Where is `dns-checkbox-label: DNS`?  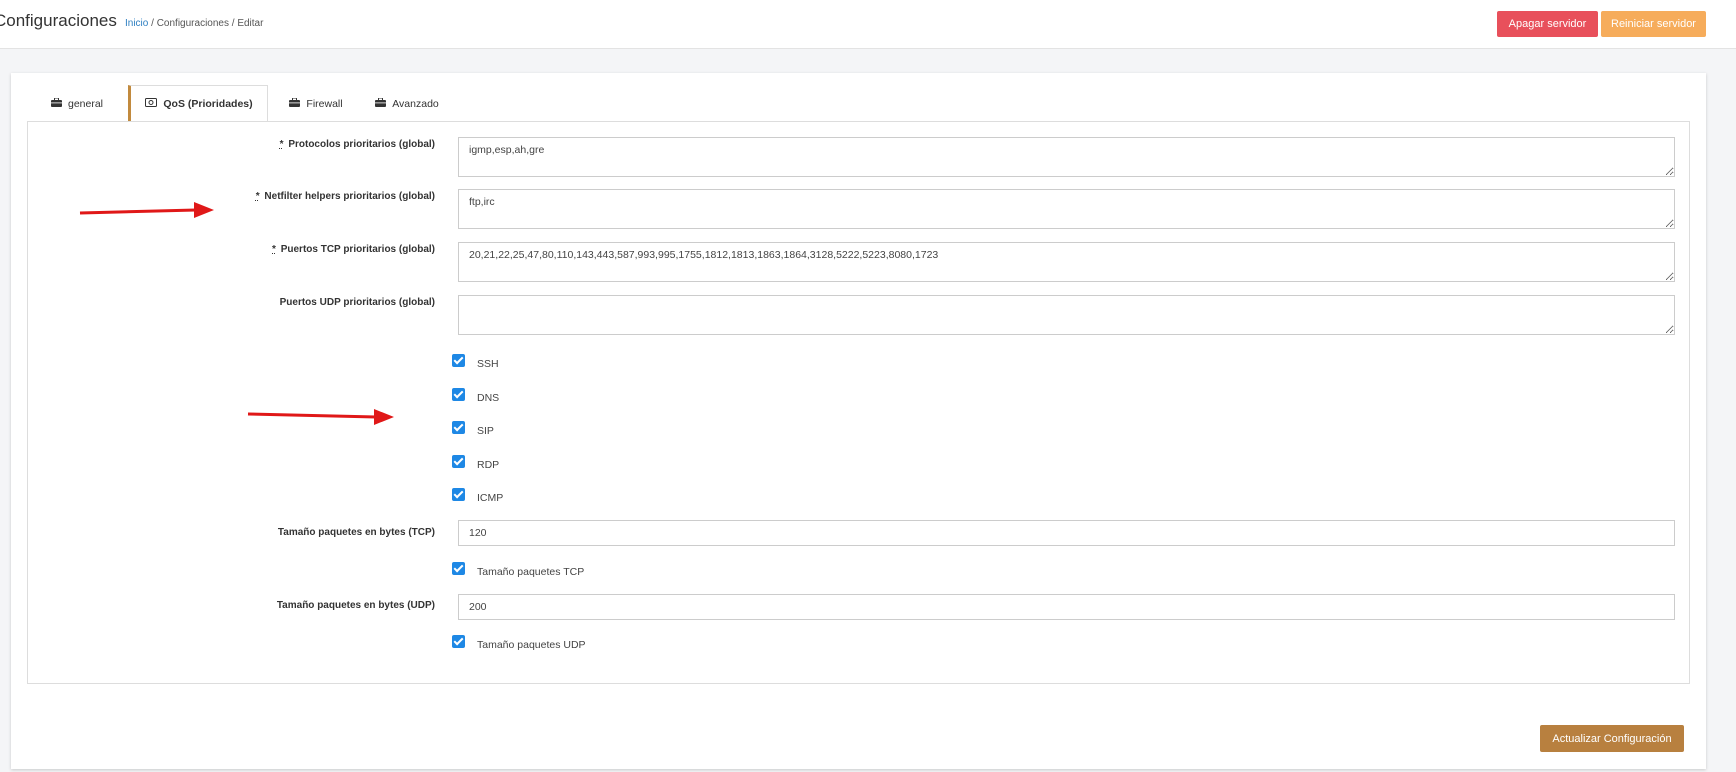 dns-checkbox-label: DNS is located at coordinates (488, 397).